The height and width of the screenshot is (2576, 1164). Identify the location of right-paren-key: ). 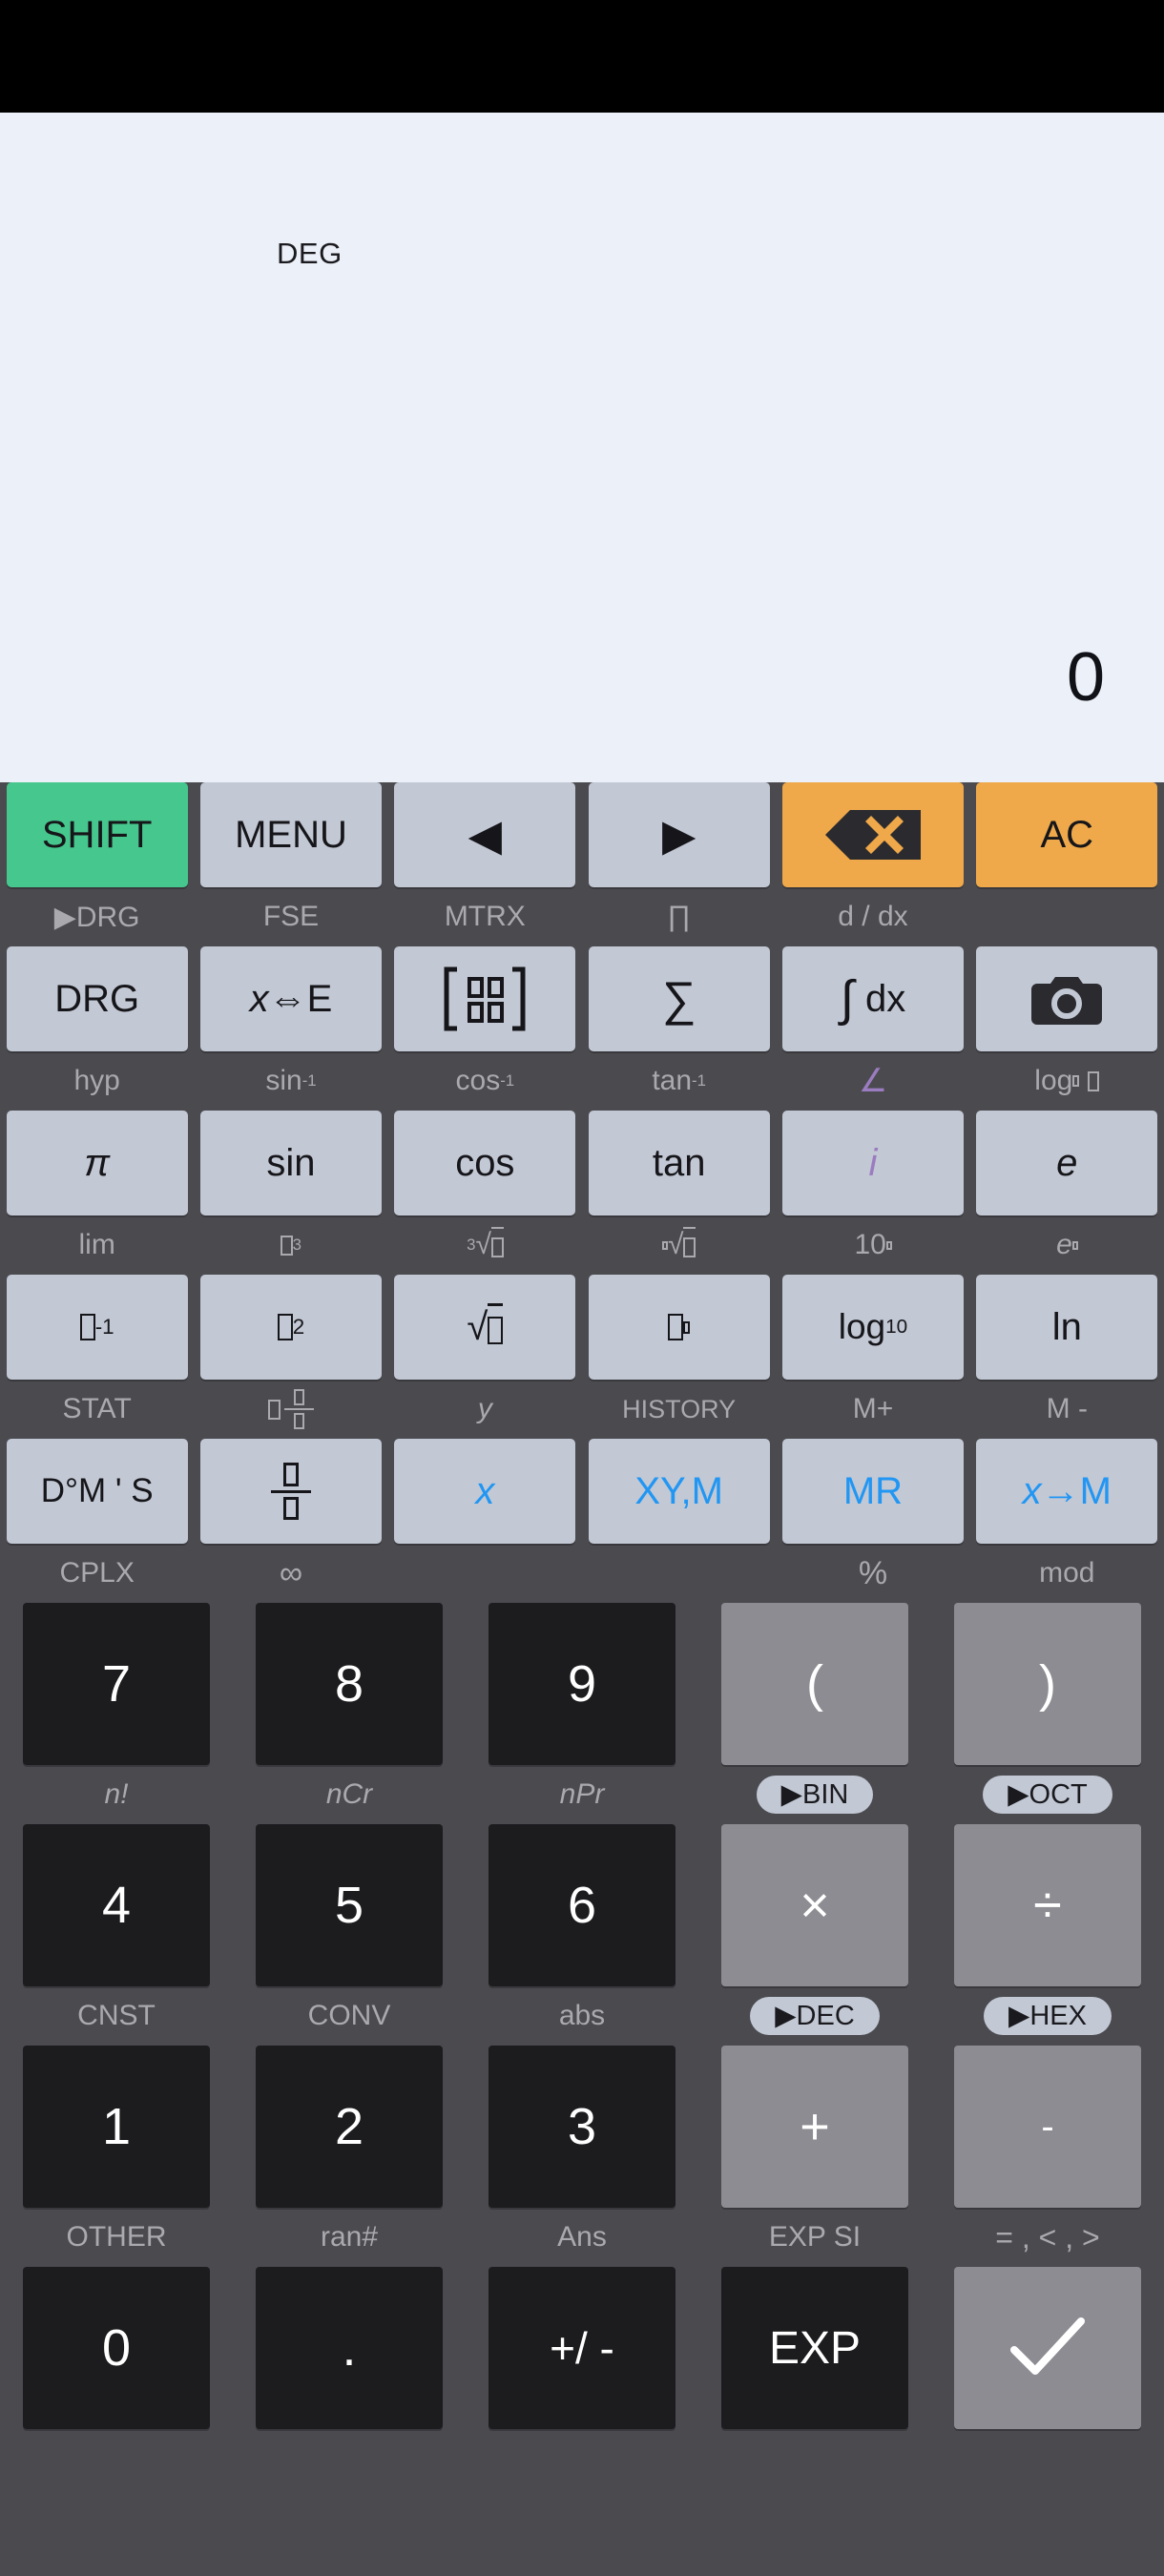
(1047, 1684).